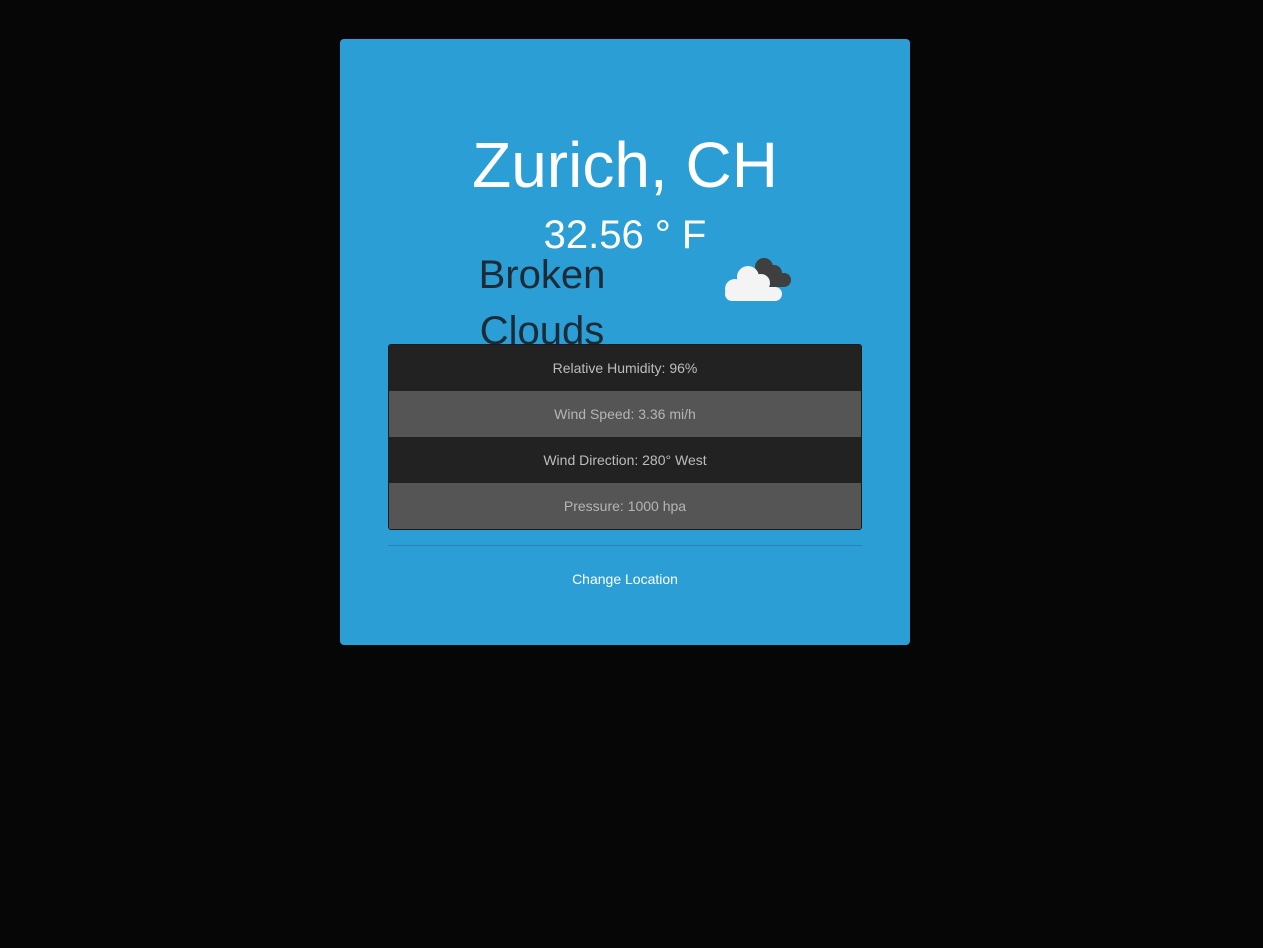 Image resolution: width=1263 pixels, height=948 pixels. Describe the element at coordinates (625, 506) in the screenshot. I see `pressure-row: Pressure: 1000 hpa` at that location.